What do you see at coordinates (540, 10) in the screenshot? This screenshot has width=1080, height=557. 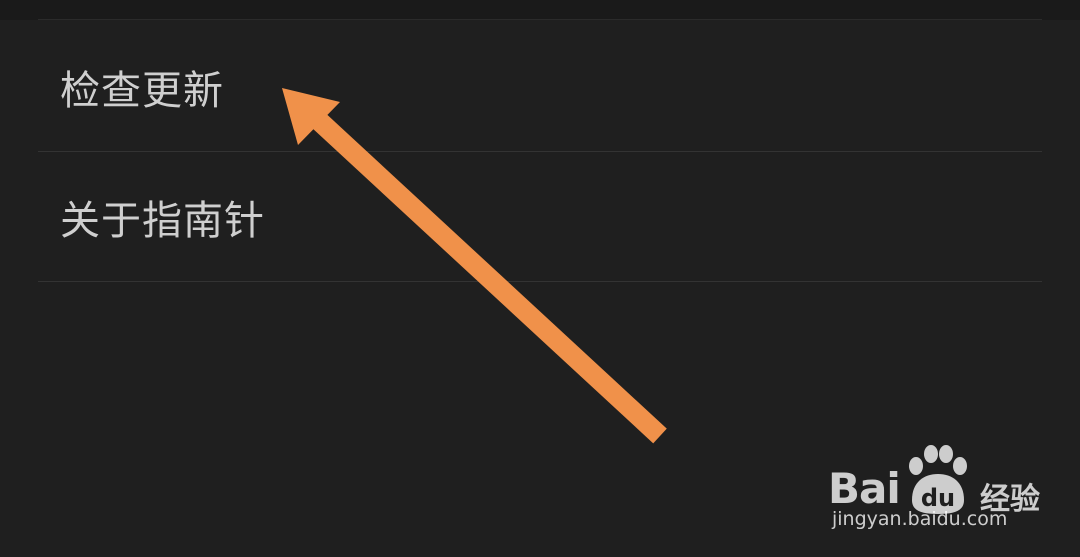 I see `top-strip` at bounding box center [540, 10].